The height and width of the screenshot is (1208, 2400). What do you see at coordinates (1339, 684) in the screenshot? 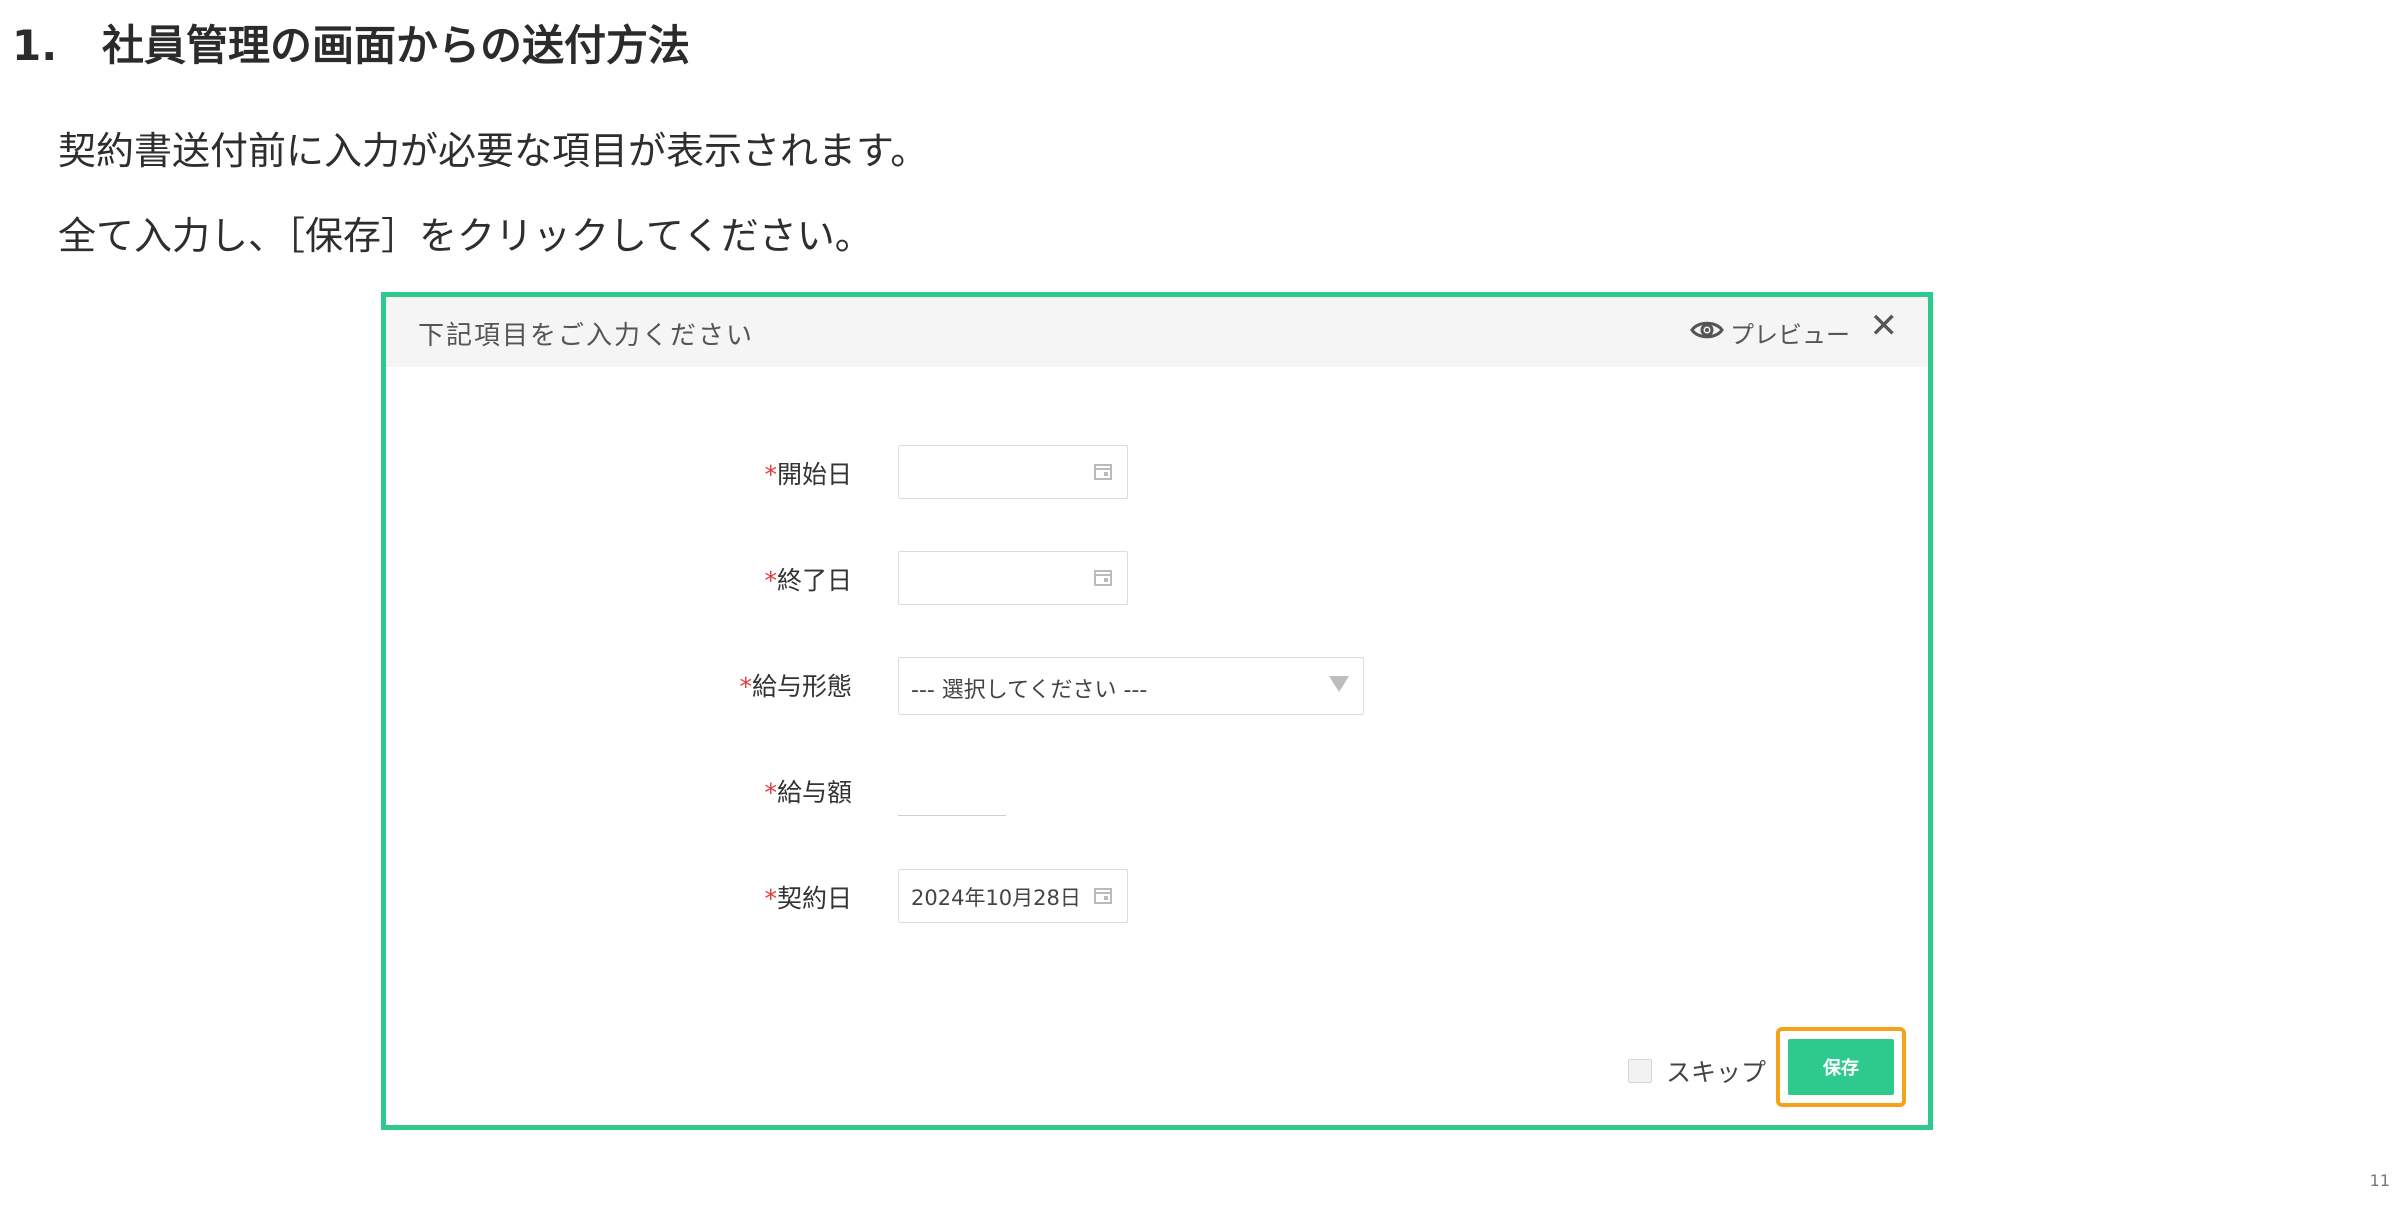
I see `dropdown-arrow-icon` at bounding box center [1339, 684].